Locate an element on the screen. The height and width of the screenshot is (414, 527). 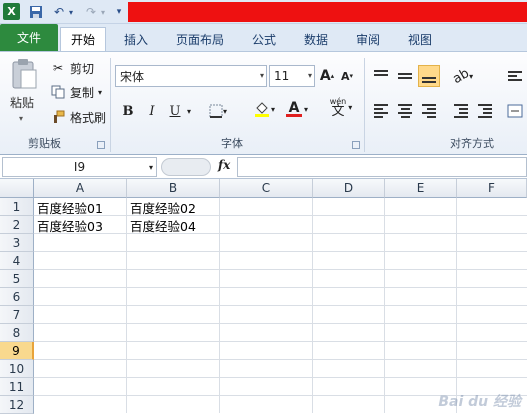
font-name-value: 宋体 is located at coordinates (132, 76).